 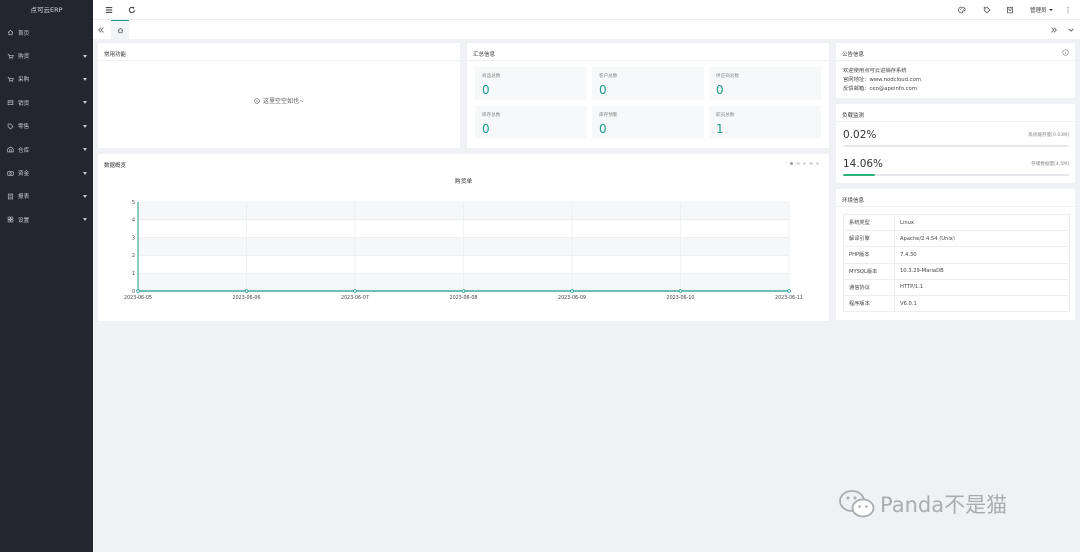 I want to click on table-row: MYSQL版本 10.3.29-MariaDB, so click(x=956, y=271).